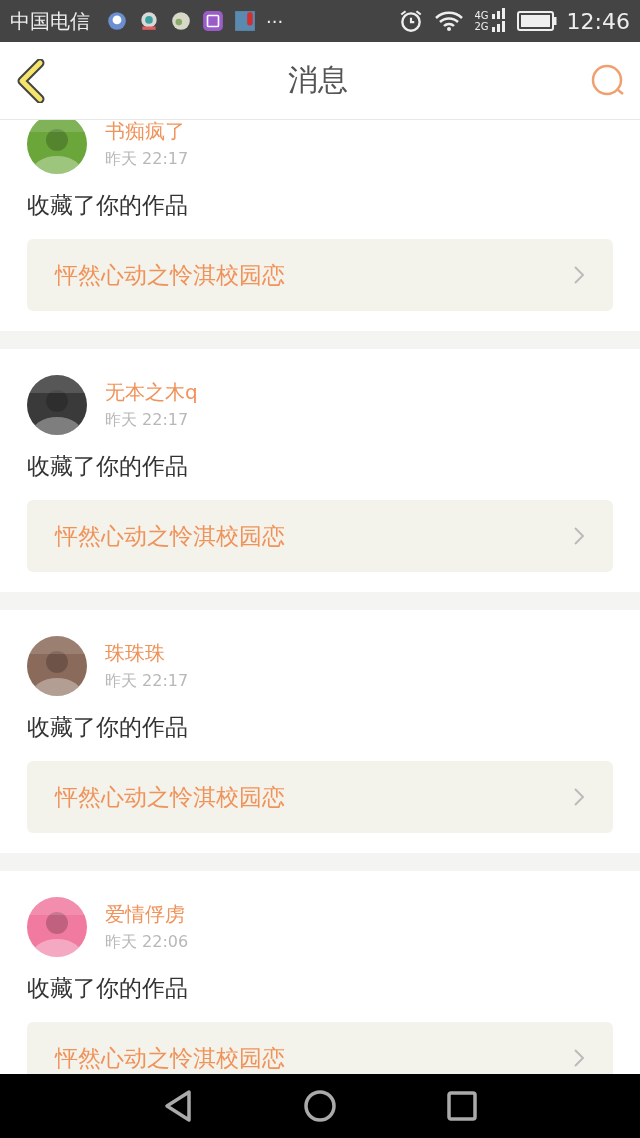 Image resolution: width=640 pixels, height=1138 pixels. What do you see at coordinates (147, 653) in the screenshot?
I see `user-name: 珠珠珠` at bounding box center [147, 653].